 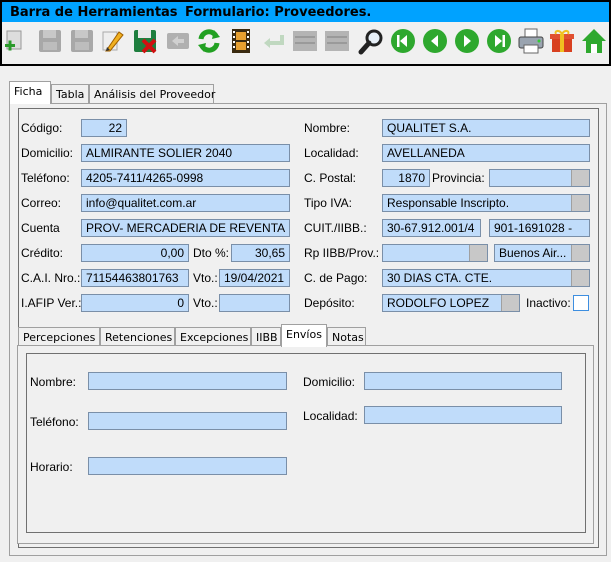 What do you see at coordinates (254, 278) in the screenshot?
I see `vto-field: 19/04/2021` at bounding box center [254, 278].